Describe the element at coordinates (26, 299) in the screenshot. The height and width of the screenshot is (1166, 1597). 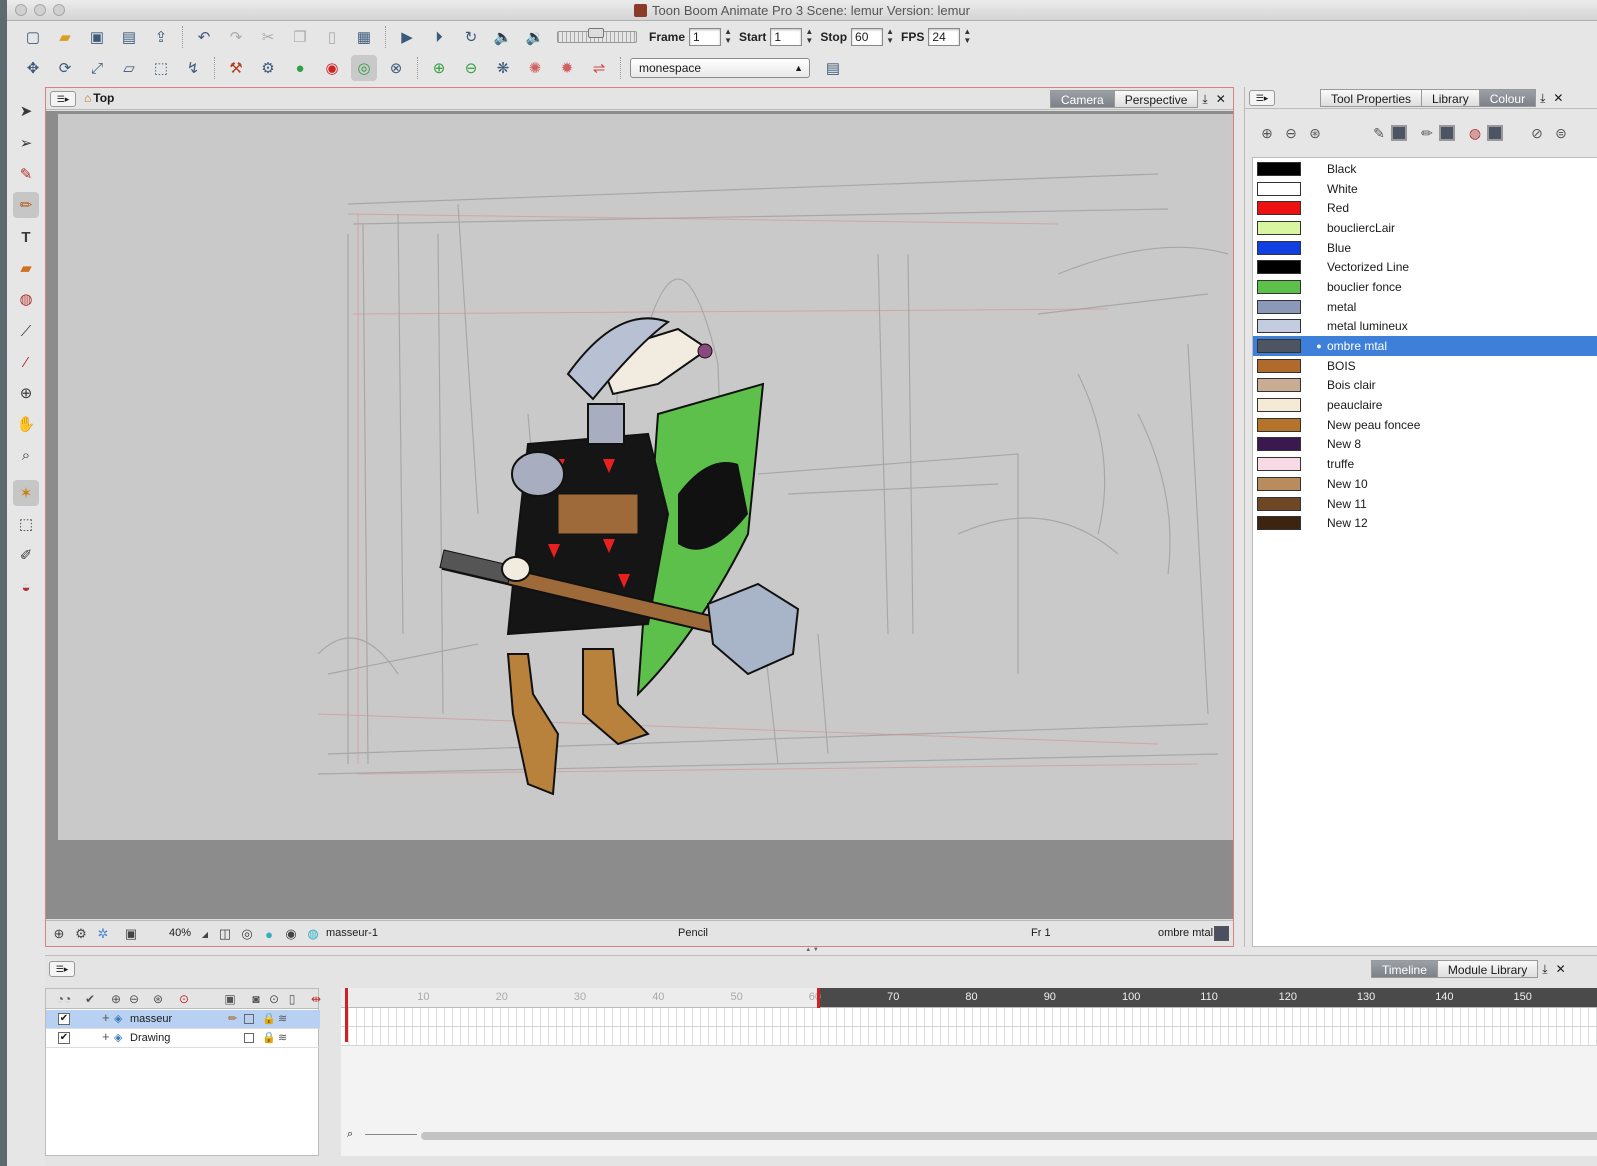
I see `paint-tool-icon: ◍` at that location.